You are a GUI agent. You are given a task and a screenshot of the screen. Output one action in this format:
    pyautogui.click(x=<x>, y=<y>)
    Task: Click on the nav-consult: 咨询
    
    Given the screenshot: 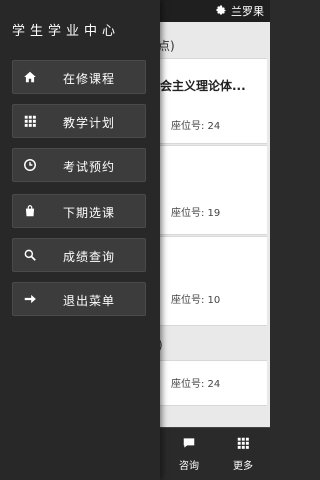 What is the action you would take?
    pyautogui.click(x=189, y=454)
    